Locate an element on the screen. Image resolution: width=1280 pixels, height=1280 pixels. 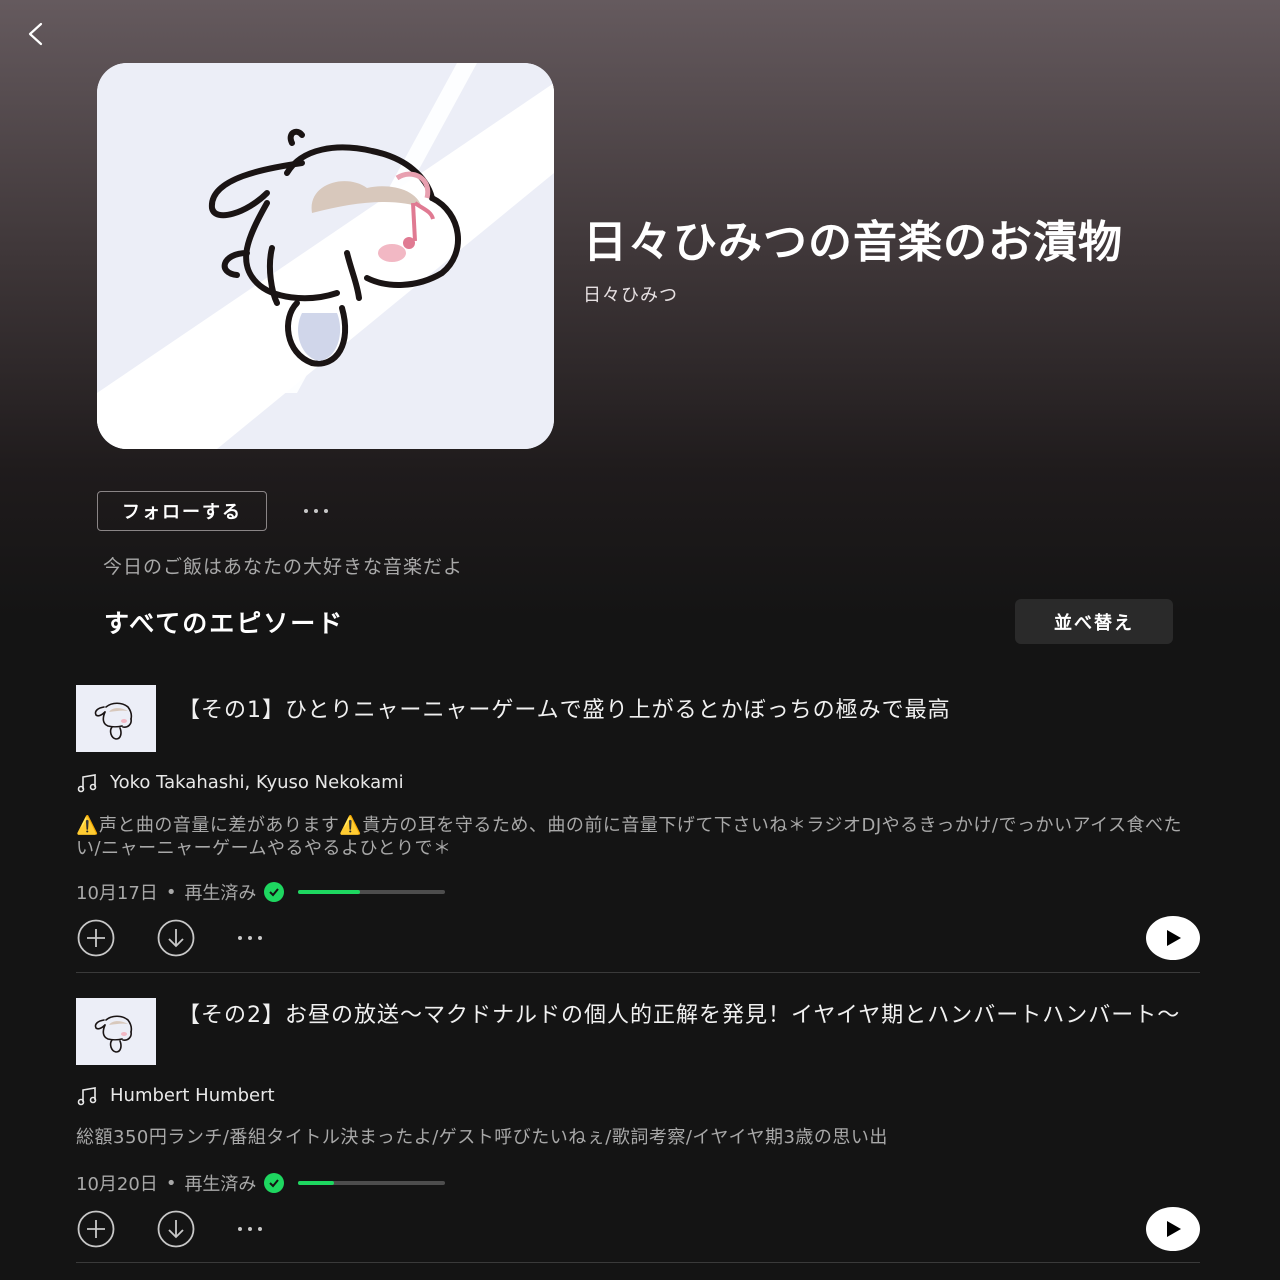
episode-meta: 10月17日 • 再生済み is located at coordinates (261, 892).